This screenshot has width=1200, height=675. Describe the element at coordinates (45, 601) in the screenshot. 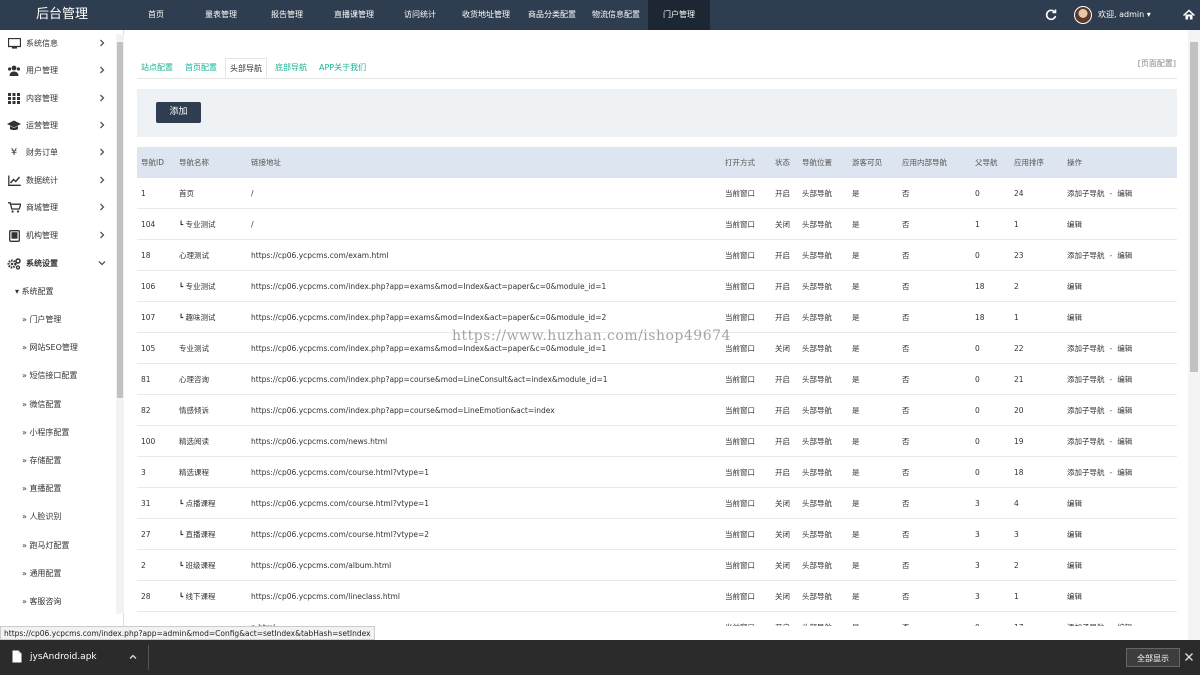

I see `sidebar-subitem-label: 客服咨询` at that location.